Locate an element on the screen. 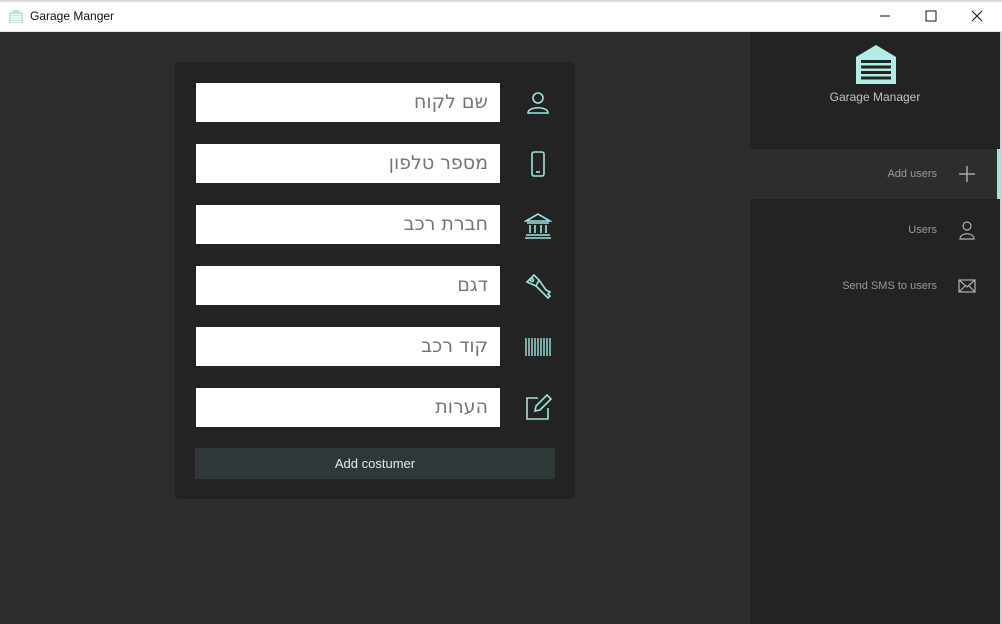  user-icon is located at coordinates (967, 230).